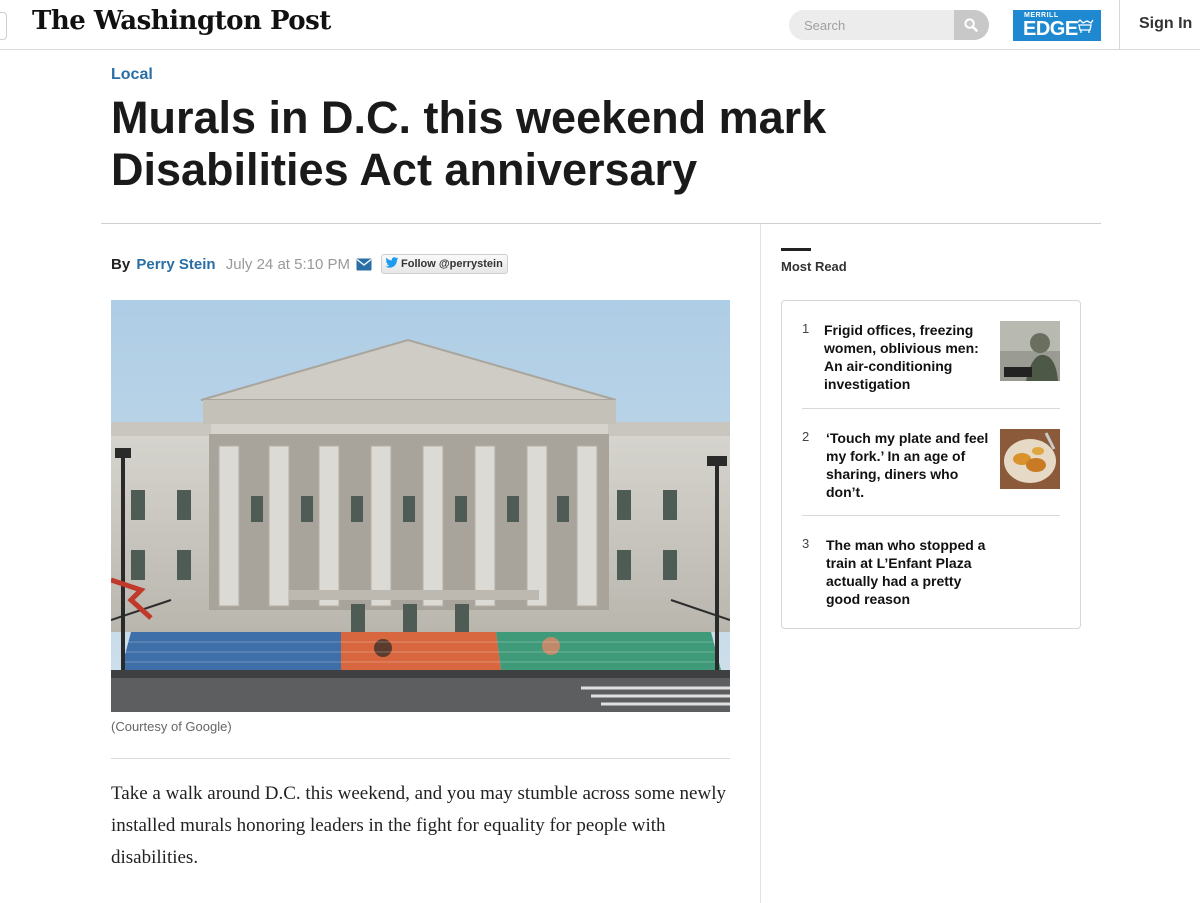 The width and height of the screenshot is (1200, 903). I want to click on sidebar-divider, so click(760, 563).